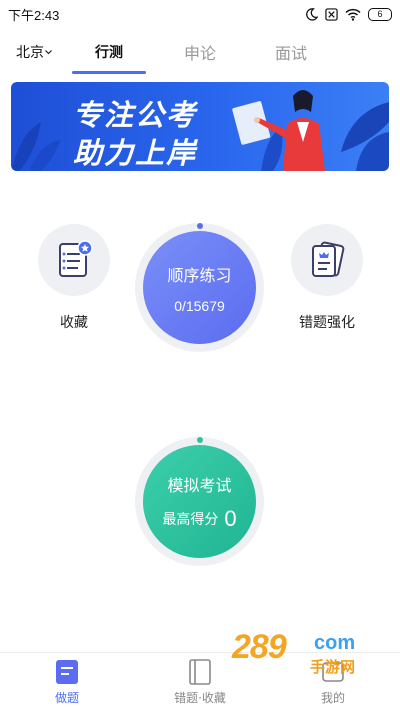 The image size is (400, 711). I want to click on tab-mianshi: 面试, so click(291, 52).